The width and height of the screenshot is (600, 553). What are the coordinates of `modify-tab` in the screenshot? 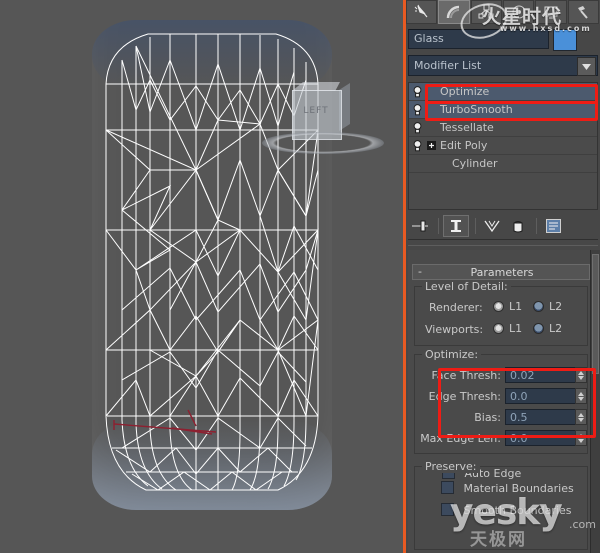 It's located at (454, 12).